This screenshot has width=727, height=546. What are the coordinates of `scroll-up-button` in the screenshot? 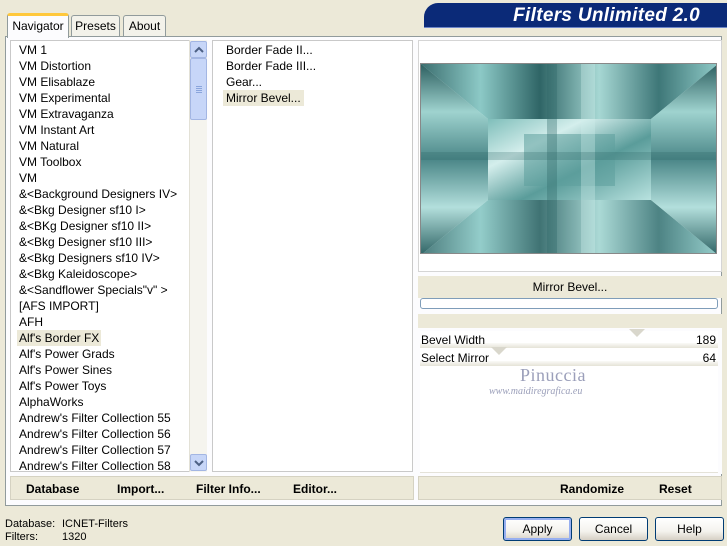 It's located at (198, 49).